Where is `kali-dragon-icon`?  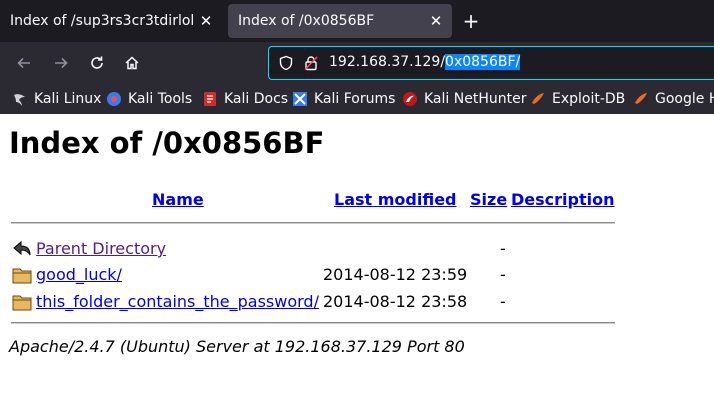 kali-dragon-icon is located at coordinates (19, 100).